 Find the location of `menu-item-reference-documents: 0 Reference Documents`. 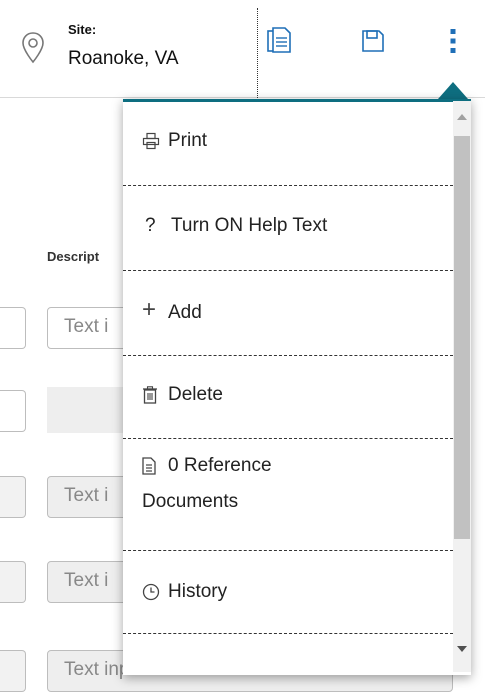

menu-item-reference-documents: 0 Reference Documents is located at coordinates (288, 495).